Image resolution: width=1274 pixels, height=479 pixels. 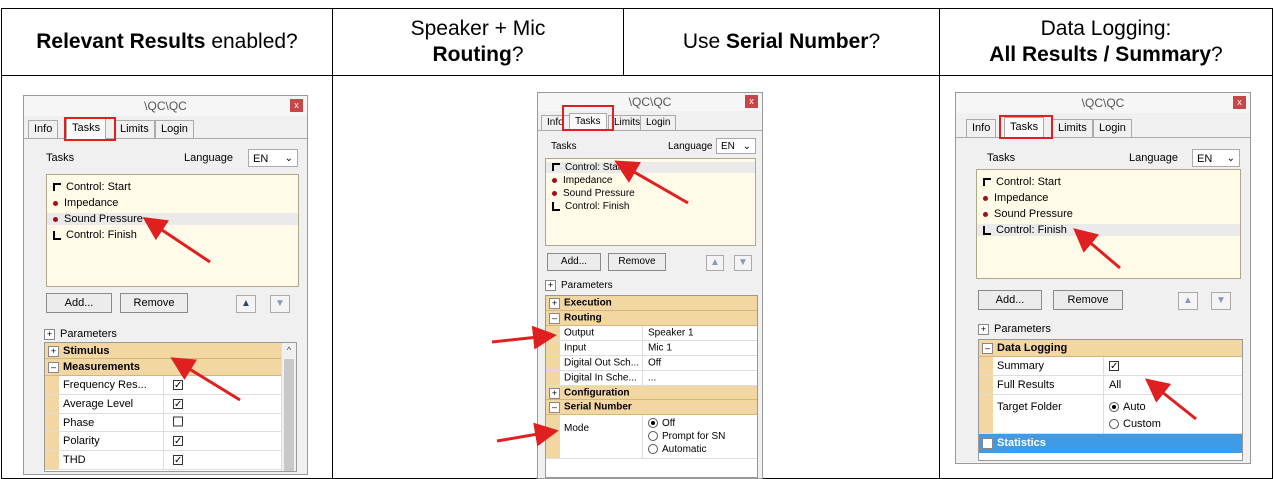 What do you see at coordinates (1135, 424) in the screenshot?
I see `radio-custom: Custom` at bounding box center [1135, 424].